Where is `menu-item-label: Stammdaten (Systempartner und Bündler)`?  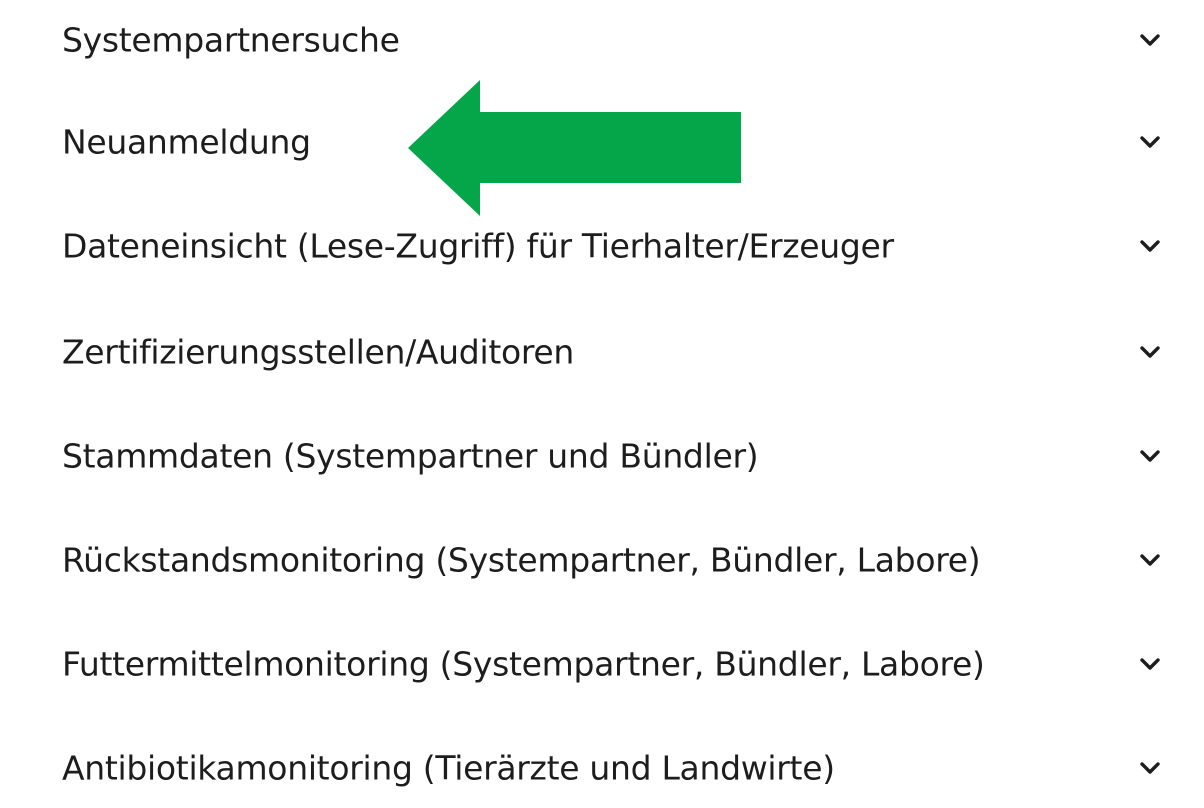 menu-item-label: Stammdaten (Systempartner und Bündler) is located at coordinates (410, 456).